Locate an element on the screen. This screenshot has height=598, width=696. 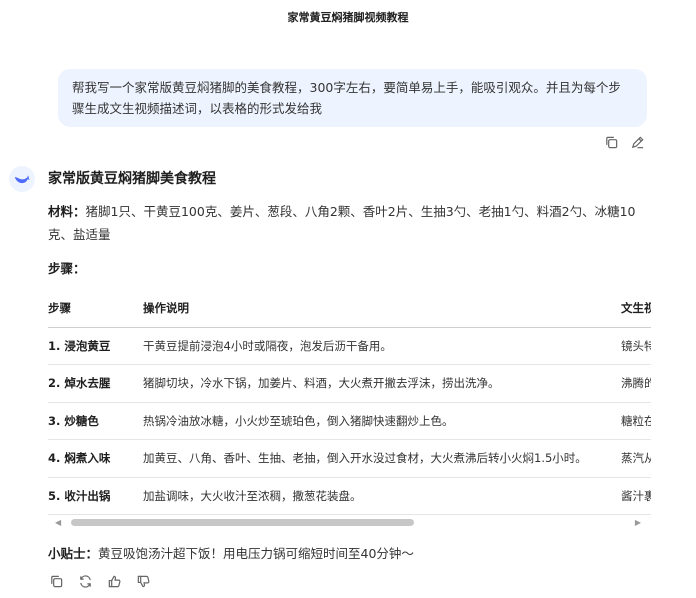
tip-paragraph: 小贴士：黄豆吸饱汤汁超下饭！用电压力锅可缩短时间至40分钟～ is located at coordinates (231, 552).